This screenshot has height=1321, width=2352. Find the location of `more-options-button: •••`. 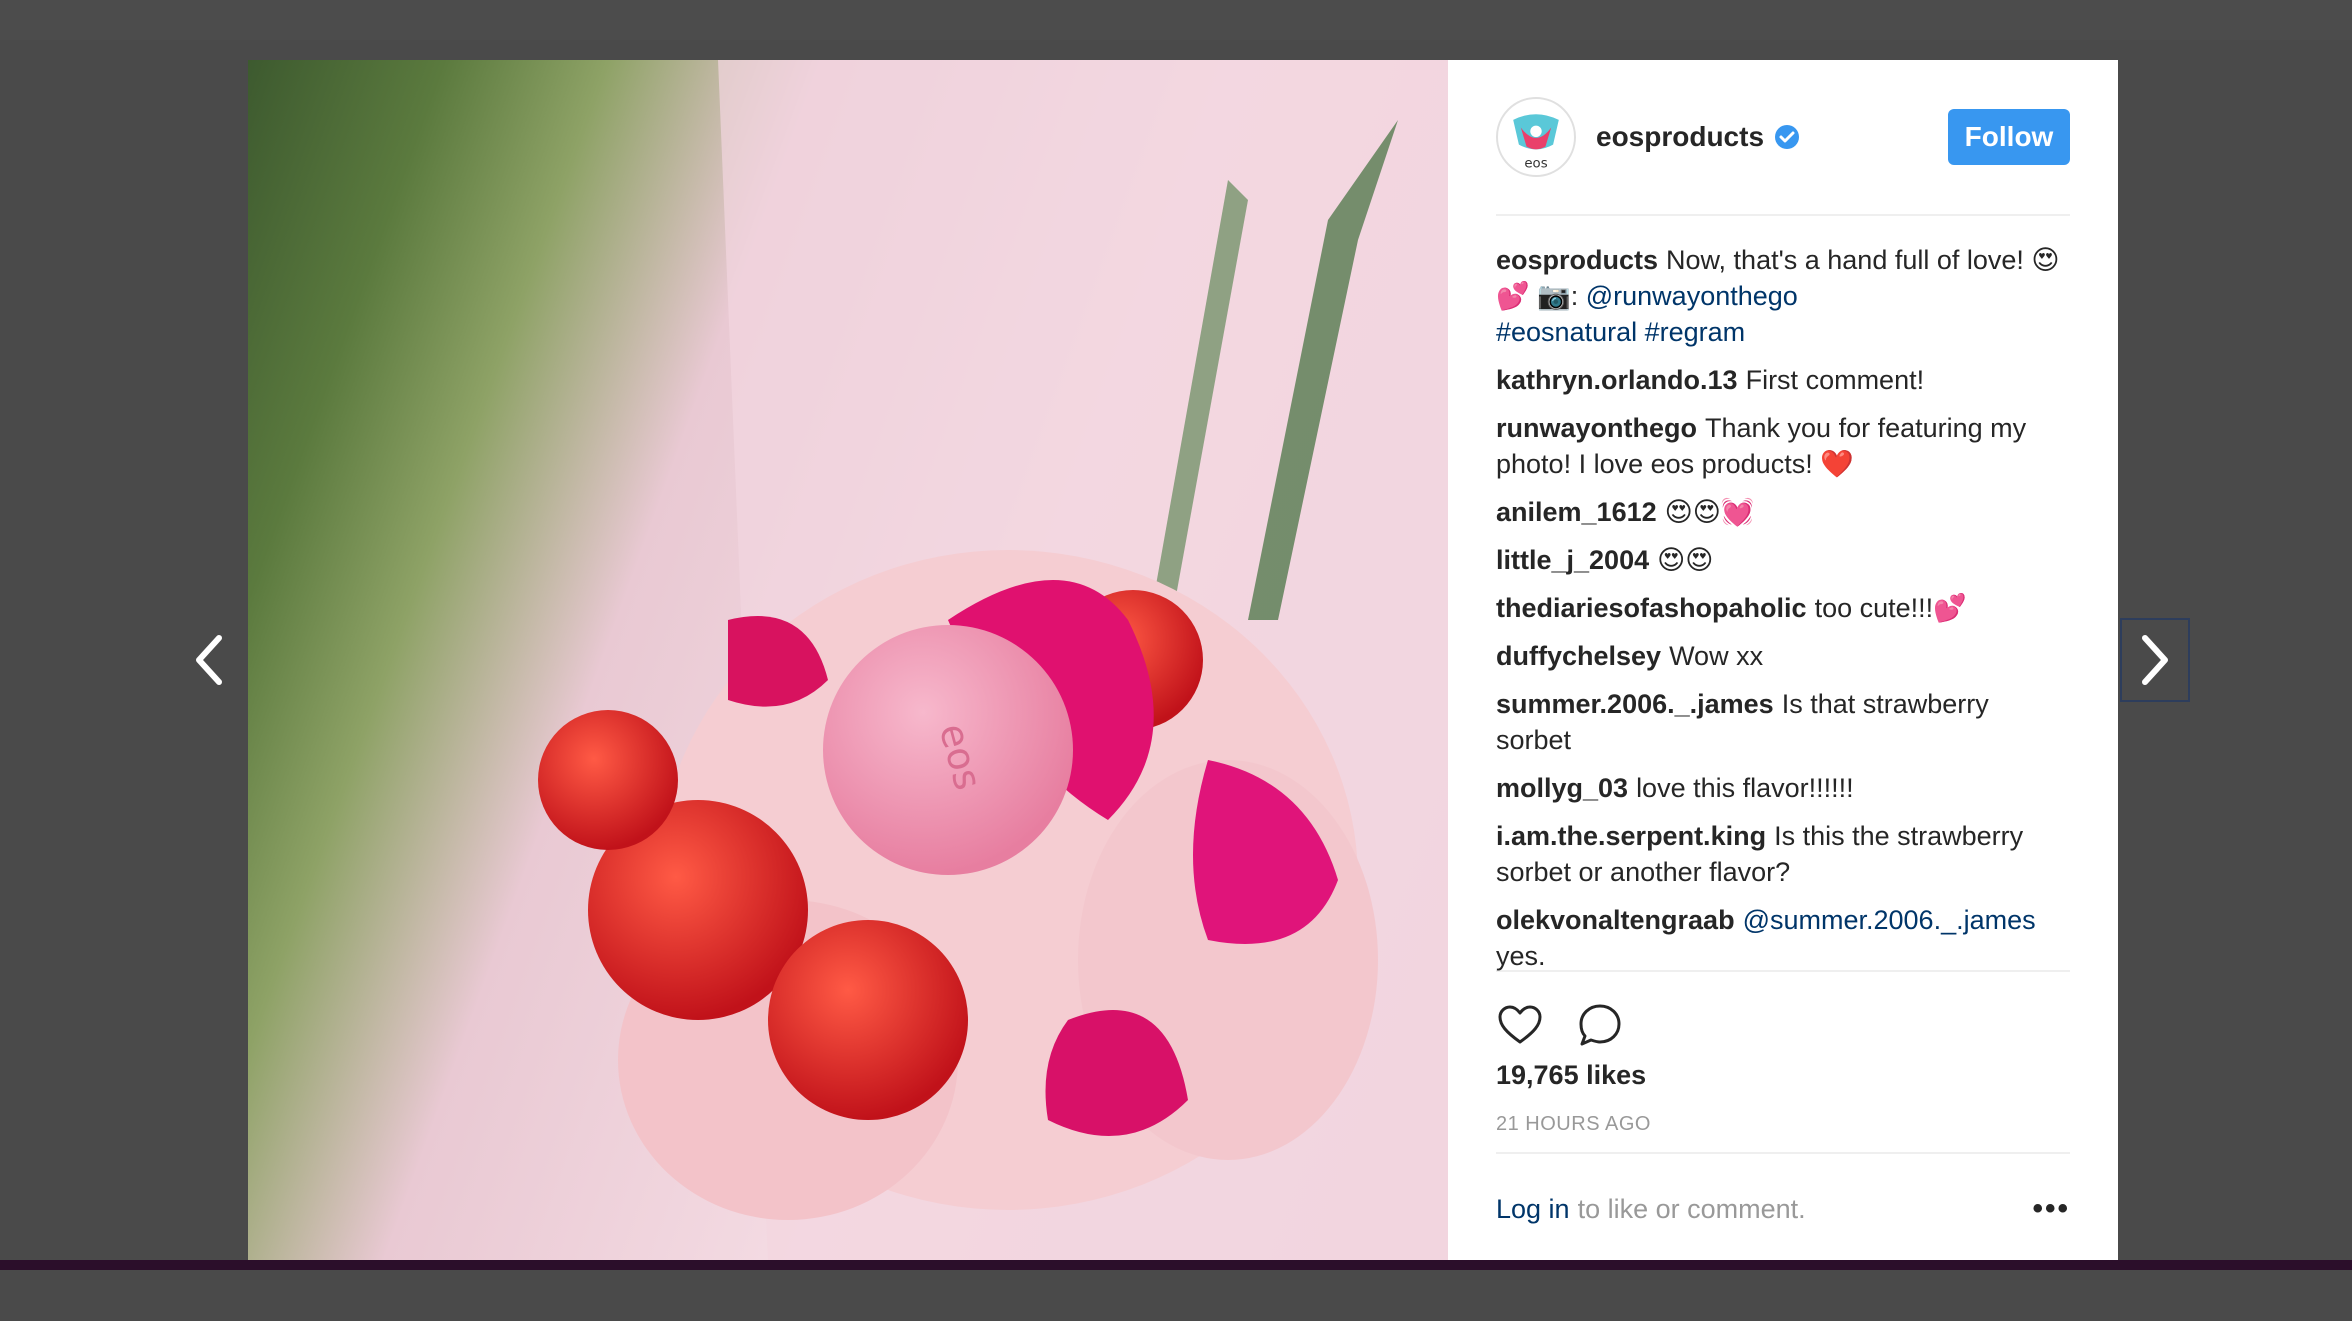

more-options-button: ••• is located at coordinates (2051, 1209).